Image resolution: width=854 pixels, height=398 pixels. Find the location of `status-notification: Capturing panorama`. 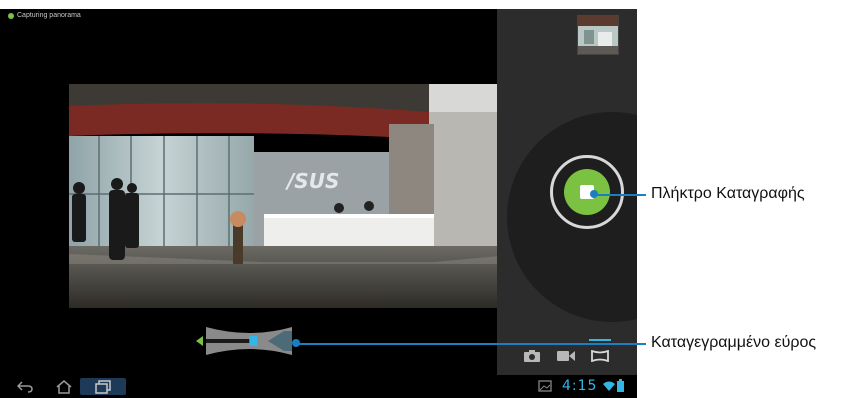

status-notification: Capturing panorama is located at coordinates (44, 15).